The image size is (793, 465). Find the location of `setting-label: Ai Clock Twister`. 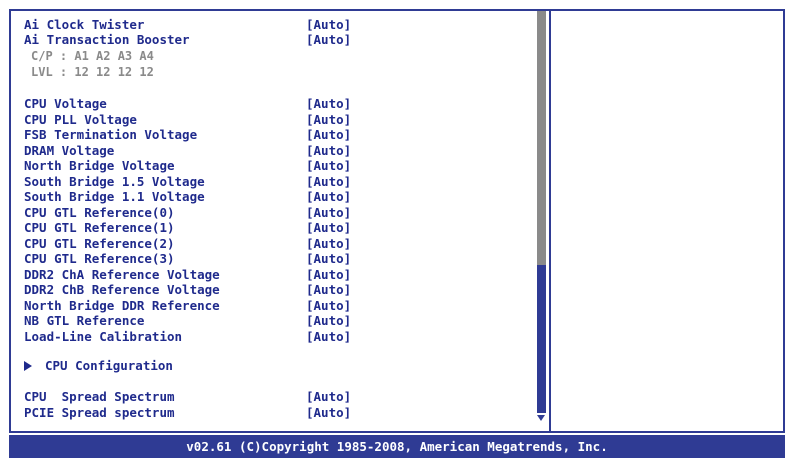

setting-label: Ai Clock Twister is located at coordinates (84, 24).